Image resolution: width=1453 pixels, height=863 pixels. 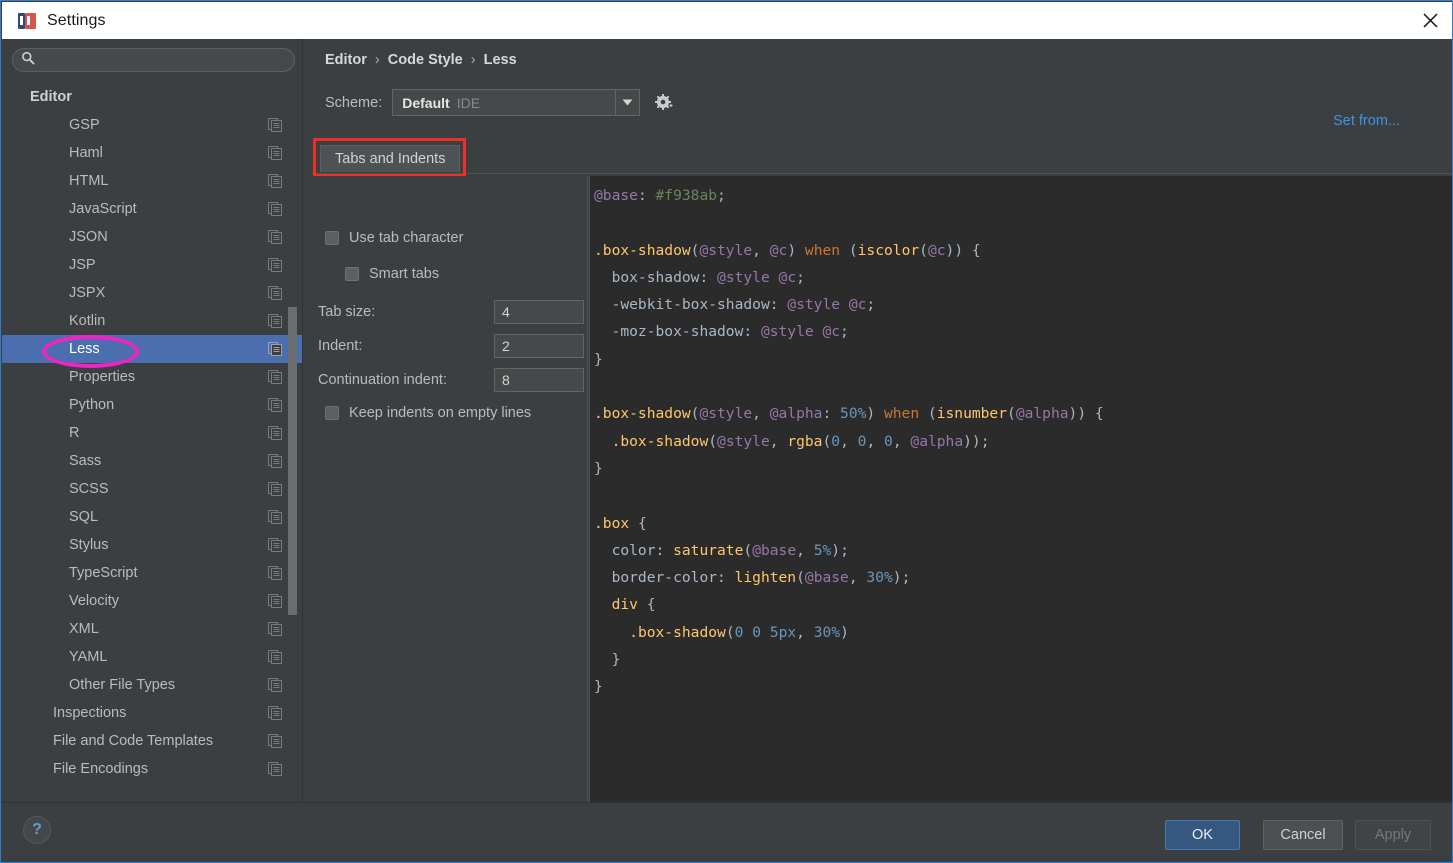 I want to click on search-box, so click(x=153, y=60).